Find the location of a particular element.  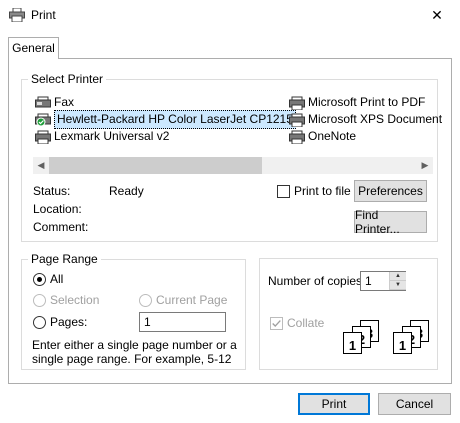

printer-item-print-to-pdf: Microsoft Print to PDF is located at coordinates (357, 102).